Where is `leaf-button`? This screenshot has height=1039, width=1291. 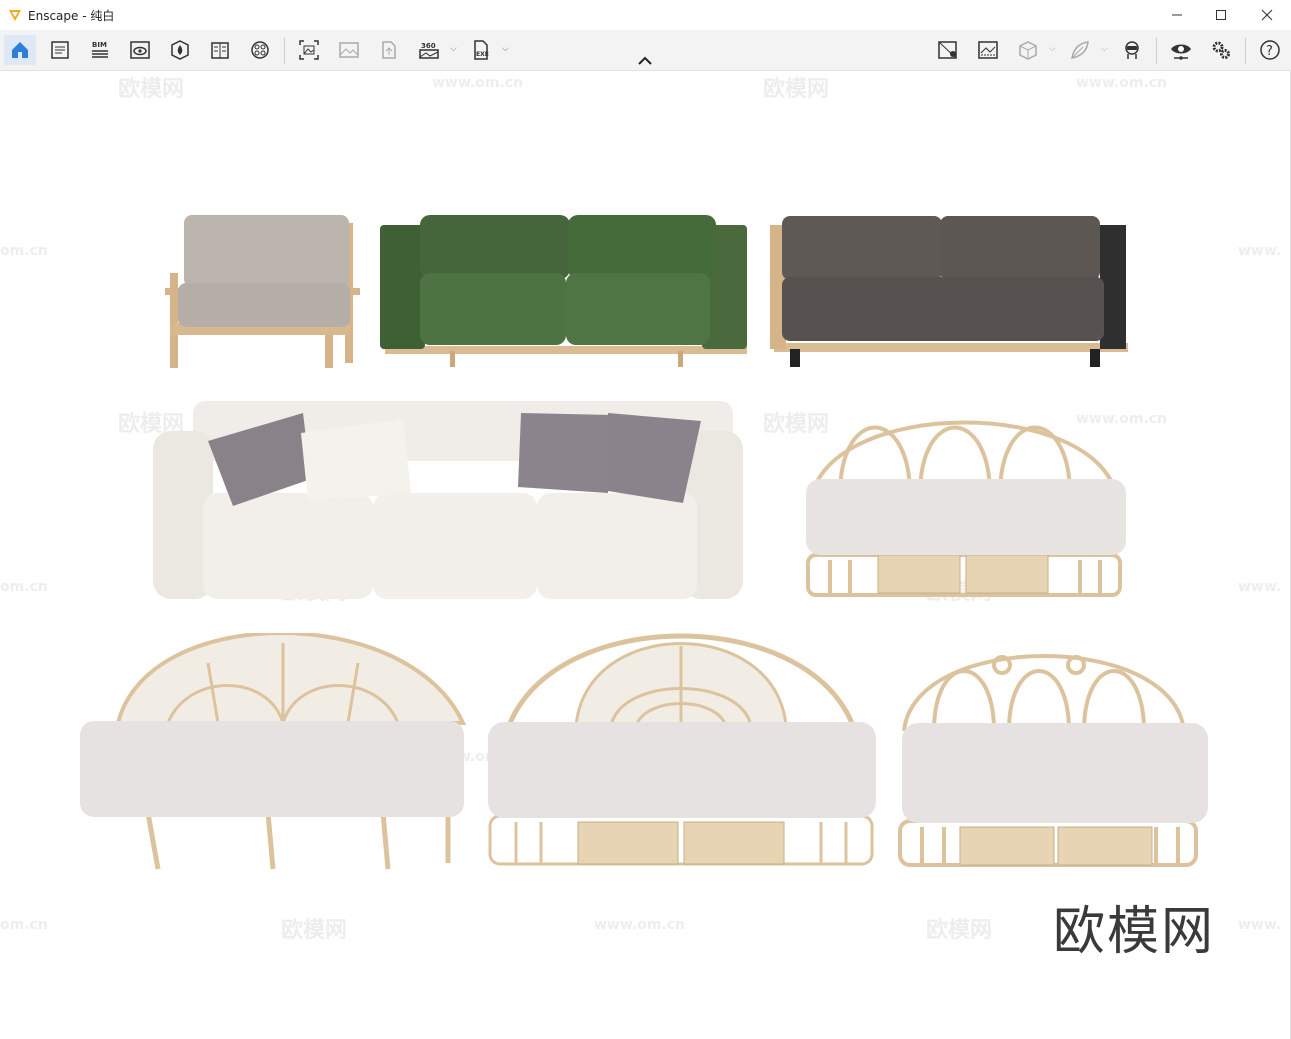
leaf-button is located at coordinates (1080, 50).